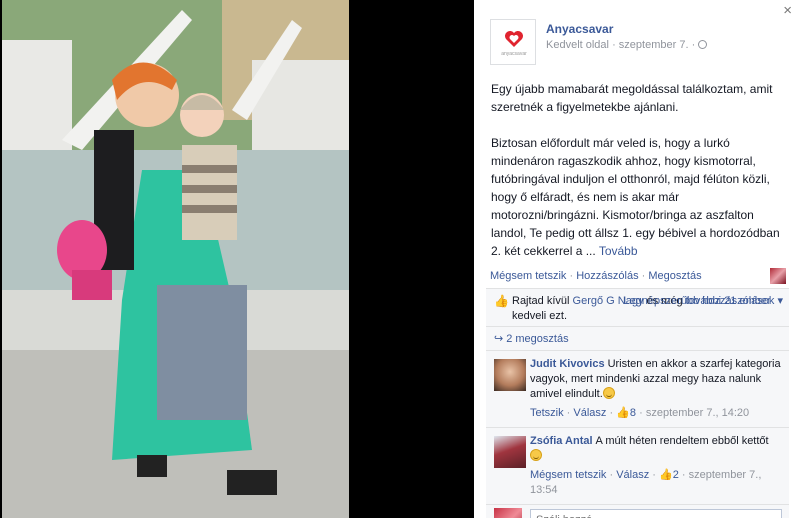 Image resolution: width=800 pixels, height=518 pixels. Describe the element at coordinates (542, 301) in the screenshot. I see `likes-prefix: Rajtad kívül` at that location.